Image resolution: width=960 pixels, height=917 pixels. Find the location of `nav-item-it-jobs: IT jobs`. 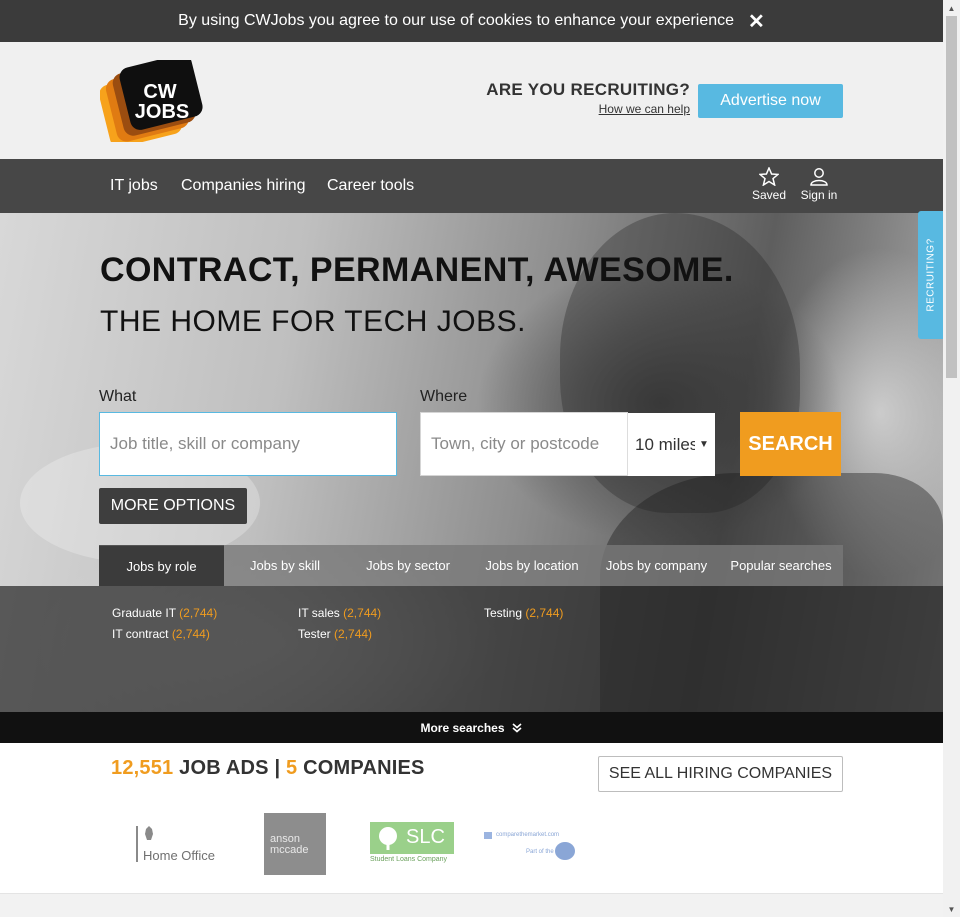

nav-item-it-jobs: IT jobs is located at coordinates (134, 186).